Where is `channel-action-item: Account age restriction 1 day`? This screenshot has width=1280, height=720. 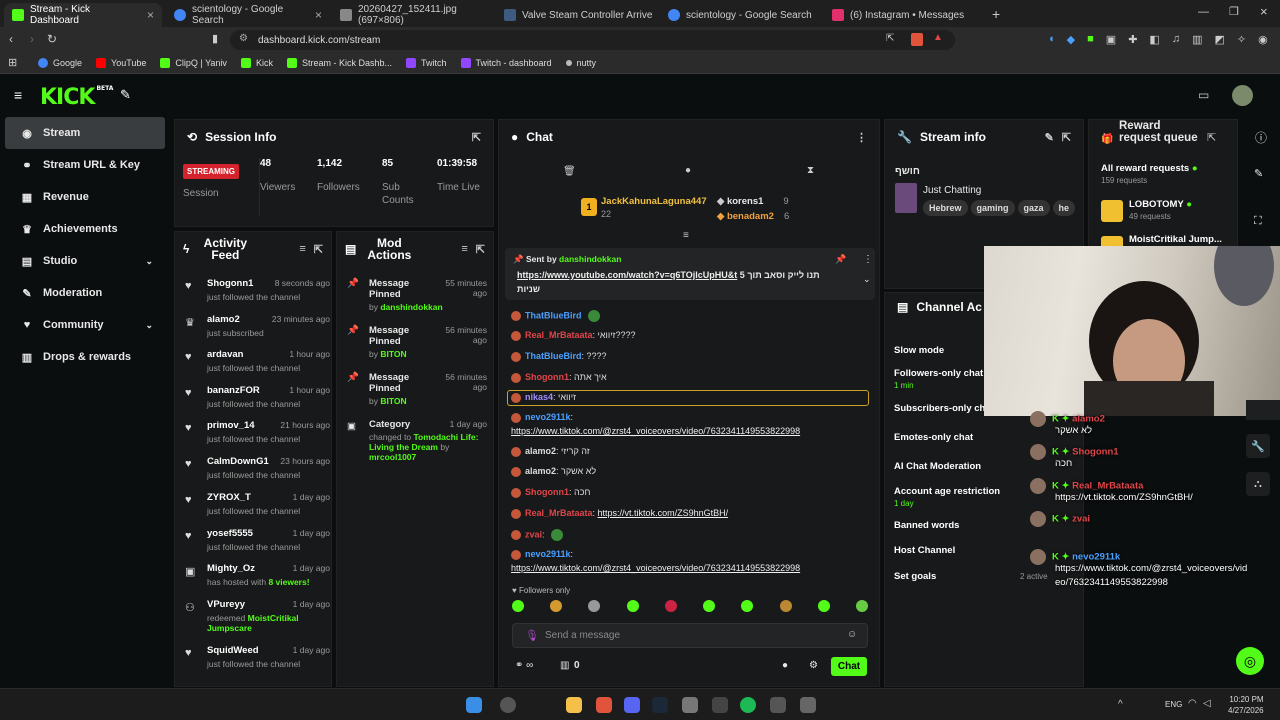 channel-action-item: Account age restriction 1 day is located at coordinates (947, 497).